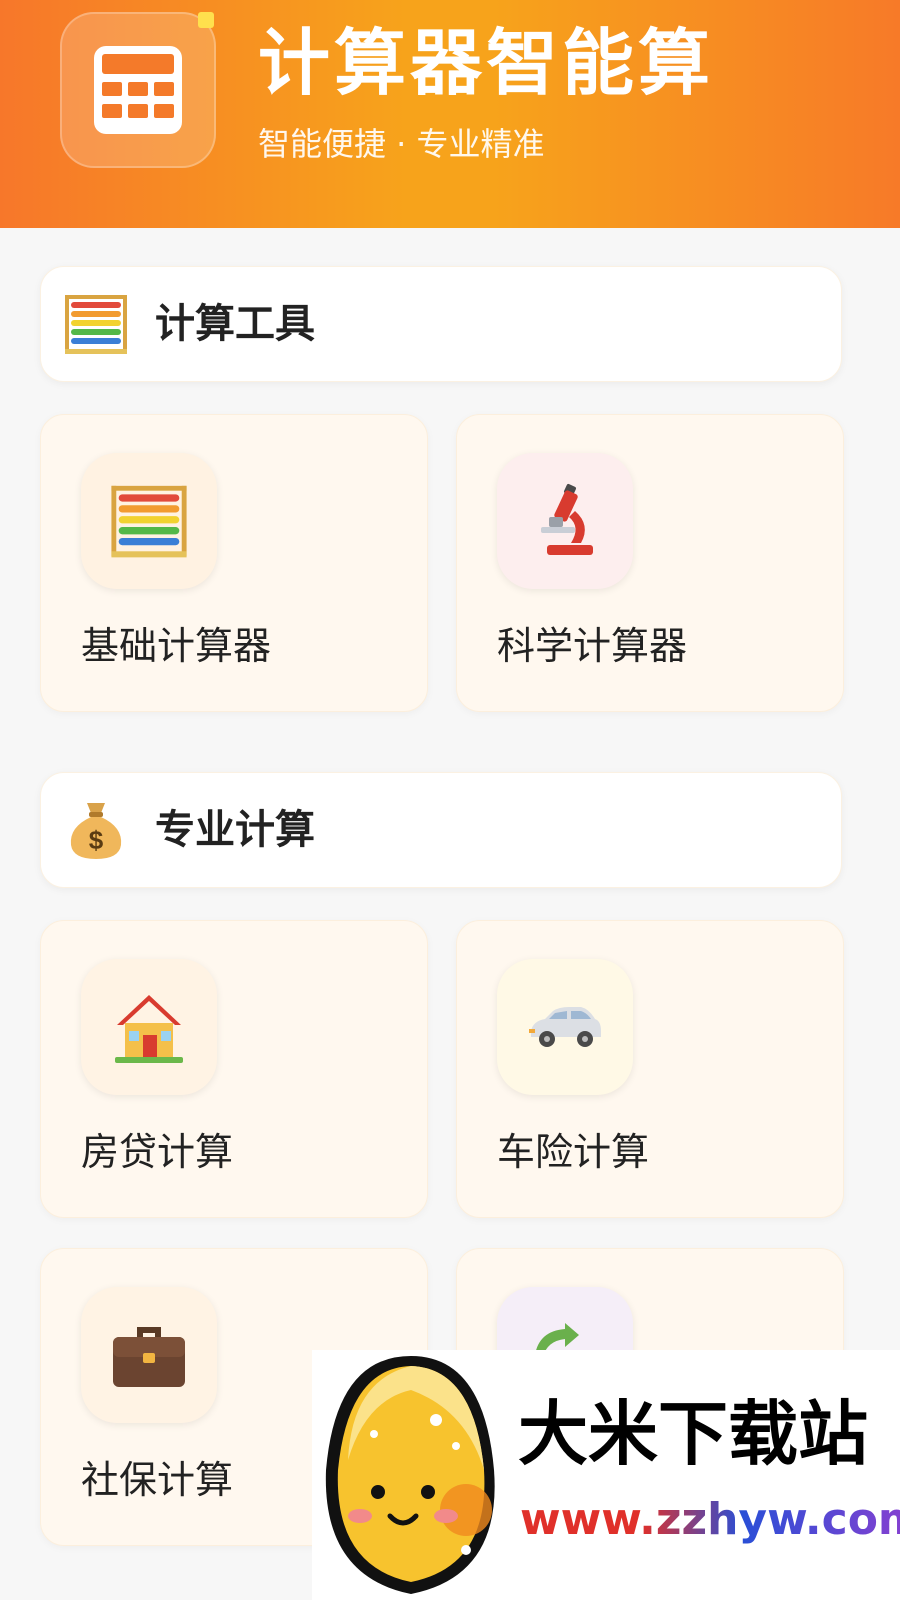 The image size is (900, 1600). What do you see at coordinates (650, 563) in the screenshot?
I see `tile-scientific-calculator: 科学计算器` at bounding box center [650, 563].